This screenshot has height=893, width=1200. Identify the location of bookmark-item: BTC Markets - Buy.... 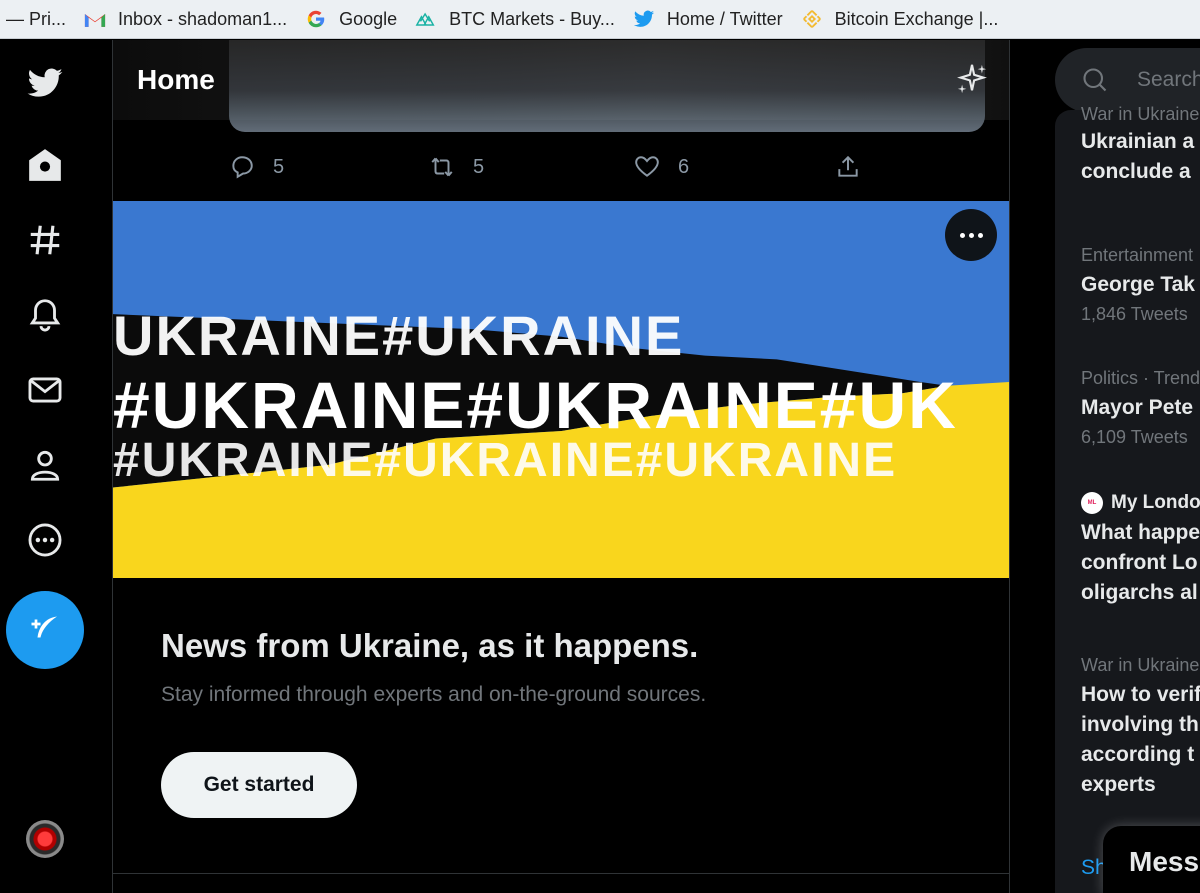
(524, 19).